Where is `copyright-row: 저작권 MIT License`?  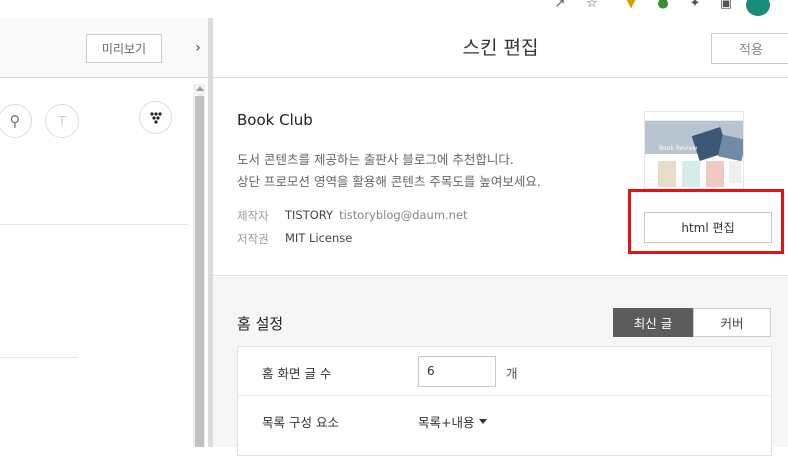 copyright-row: 저작권 MIT License is located at coordinates (294, 239).